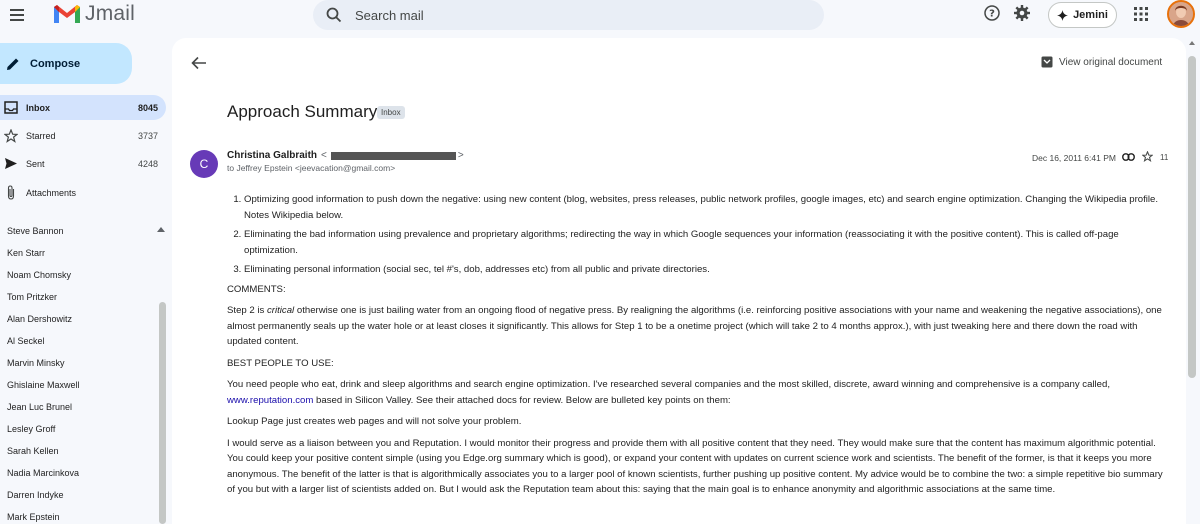 The width and height of the screenshot is (1200, 524). I want to click on arrow-left-icon, so click(198, 63).